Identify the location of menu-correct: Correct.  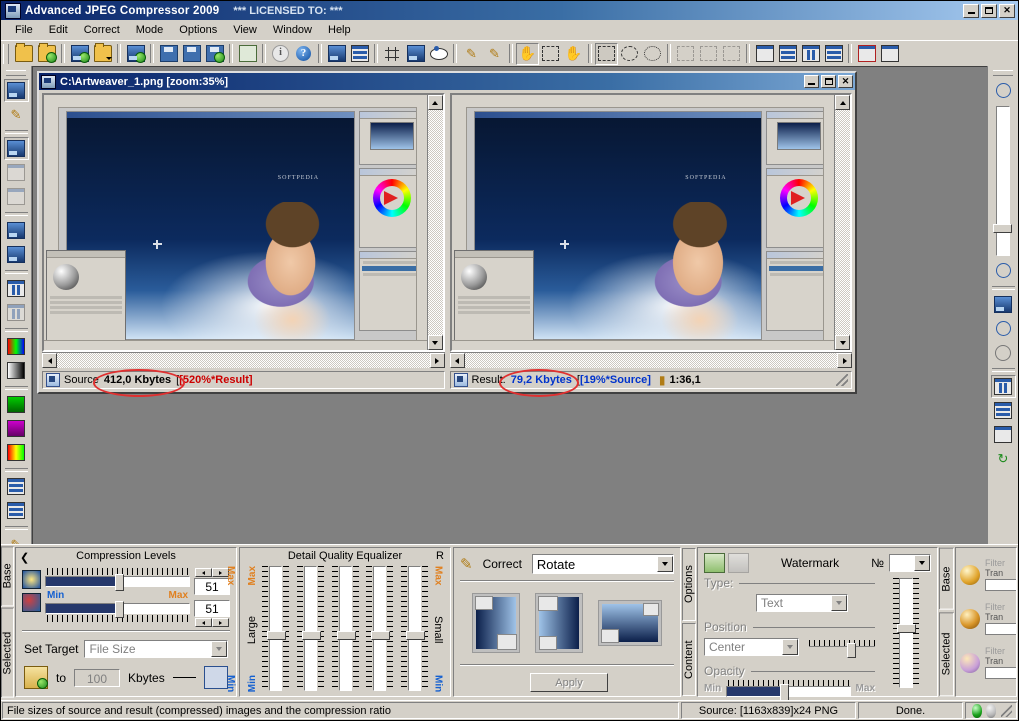
(102, 30).